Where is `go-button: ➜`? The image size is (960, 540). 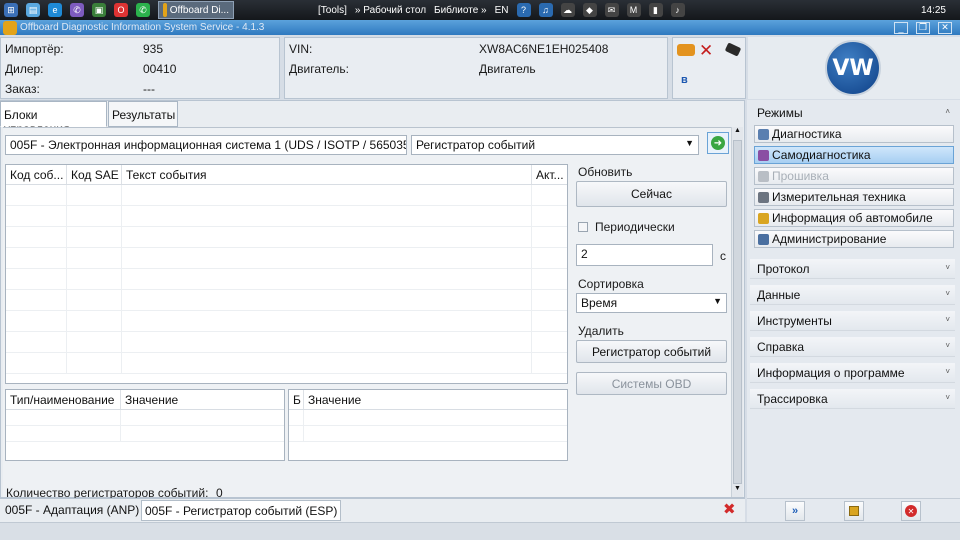
go-button: ➜ is located at coordinates (718, 143).